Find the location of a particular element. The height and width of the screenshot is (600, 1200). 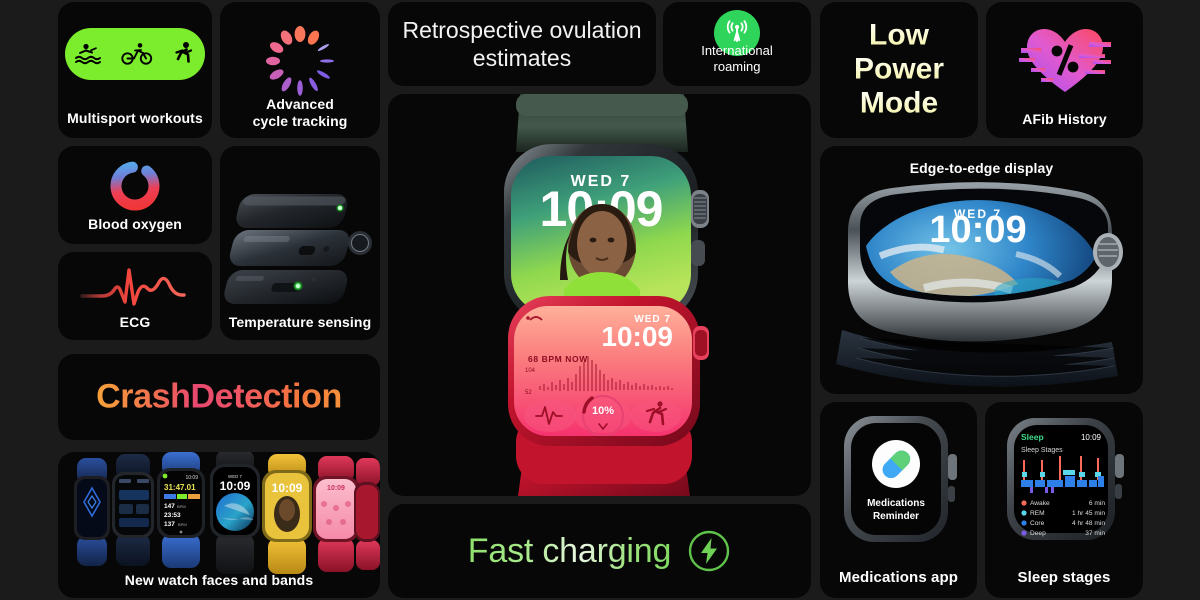

svg-text: Sleep is located at coordinates (1032, 437).